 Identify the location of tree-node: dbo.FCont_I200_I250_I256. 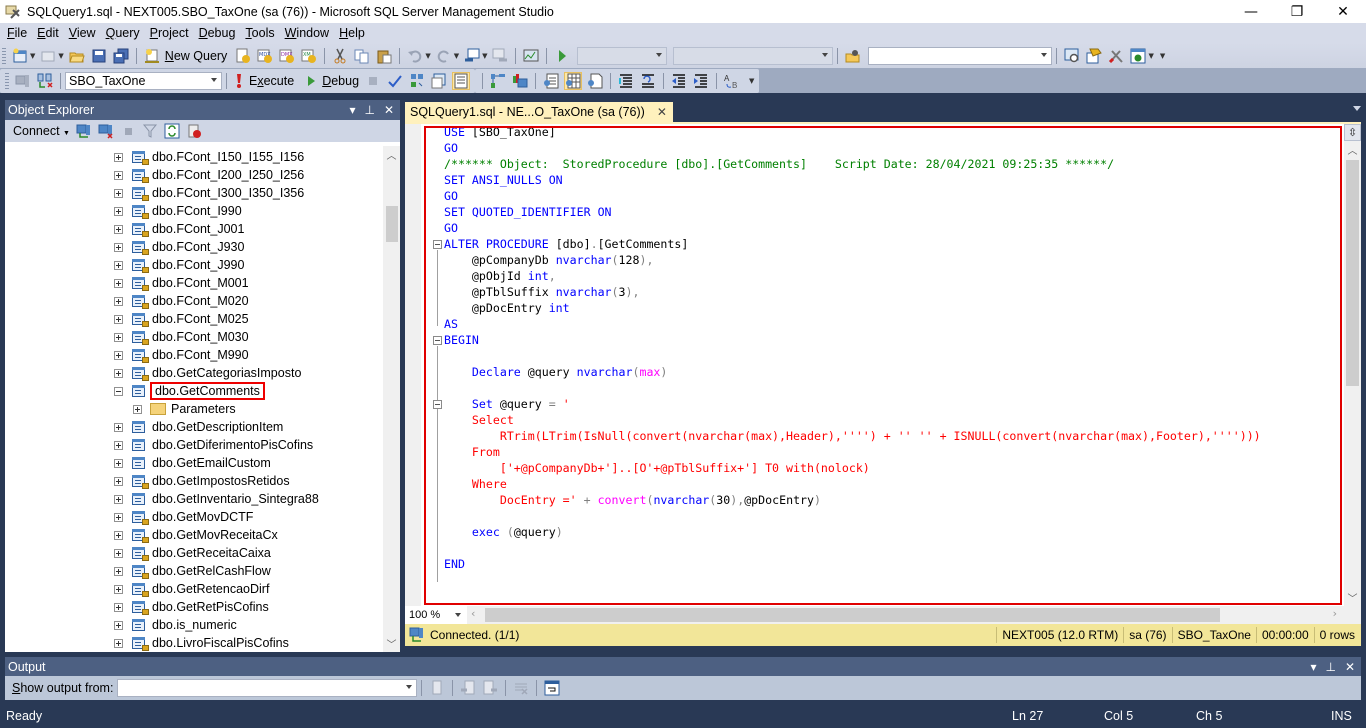
(209, 175).